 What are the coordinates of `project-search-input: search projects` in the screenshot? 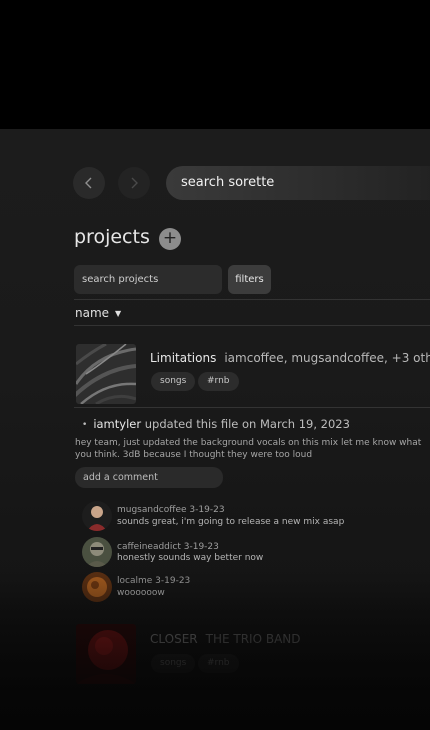 It's located at (148, 279).